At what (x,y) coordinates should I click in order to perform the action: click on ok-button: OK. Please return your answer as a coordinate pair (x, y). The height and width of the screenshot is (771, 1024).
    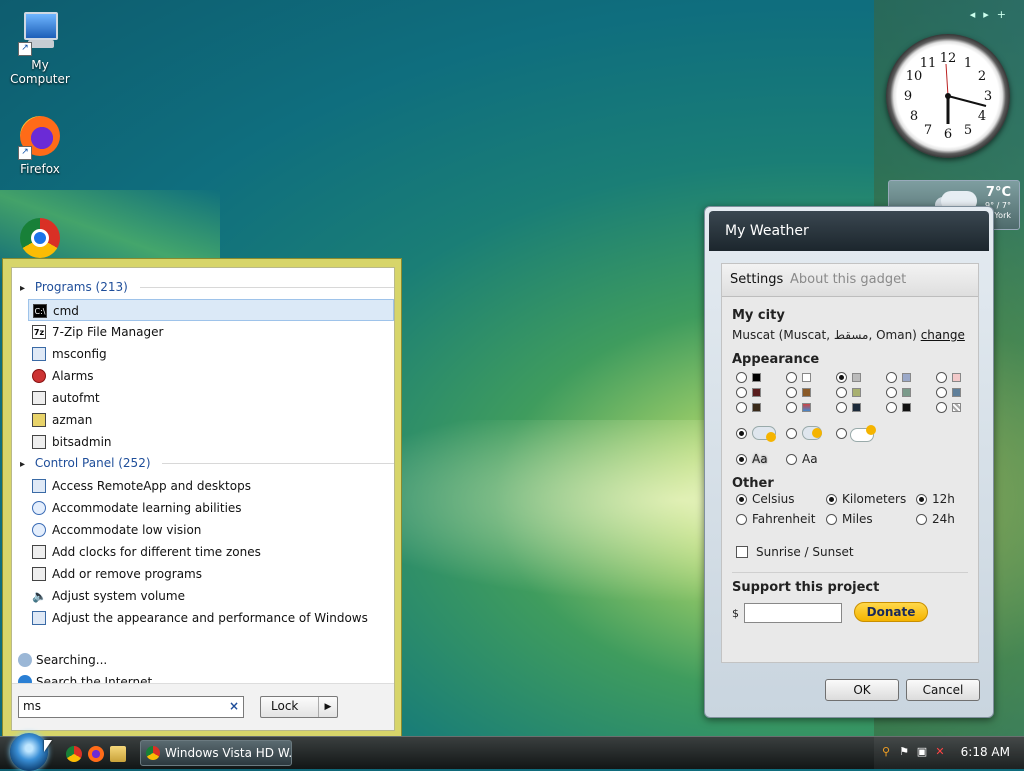
    Looking at the image, I should click on (862, 690).